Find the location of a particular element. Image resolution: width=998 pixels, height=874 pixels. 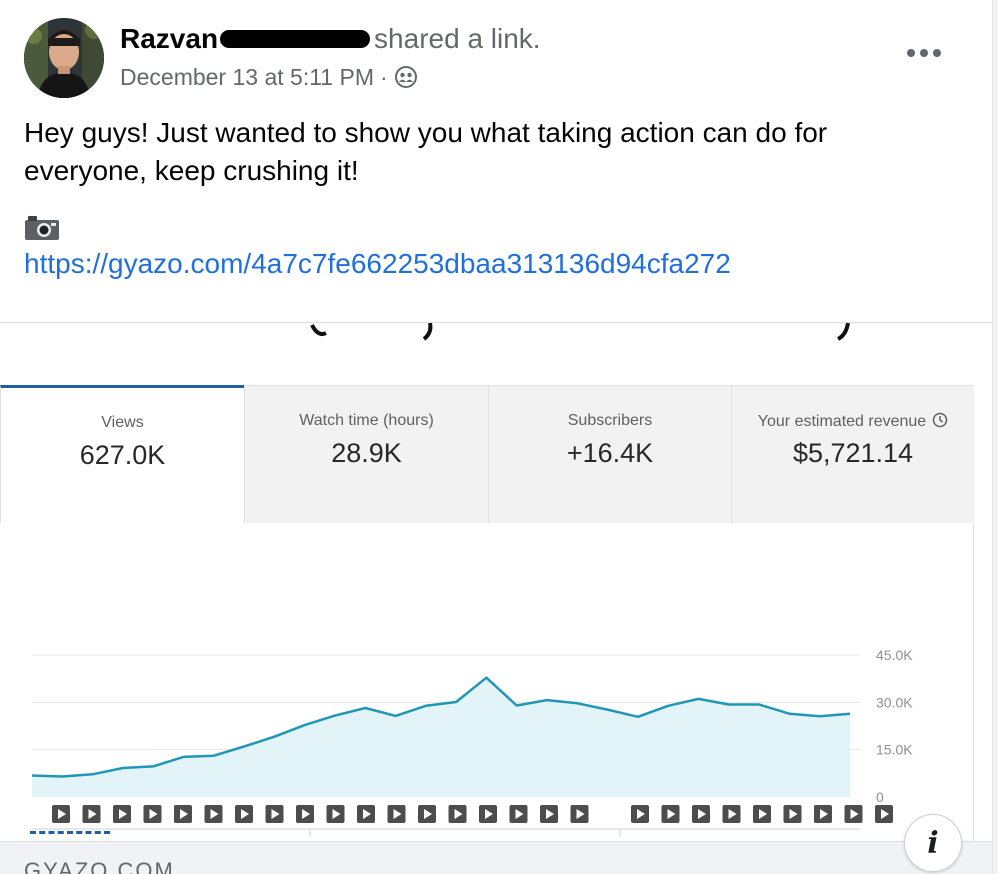

info-button: i is located at coordinates (933, 843).